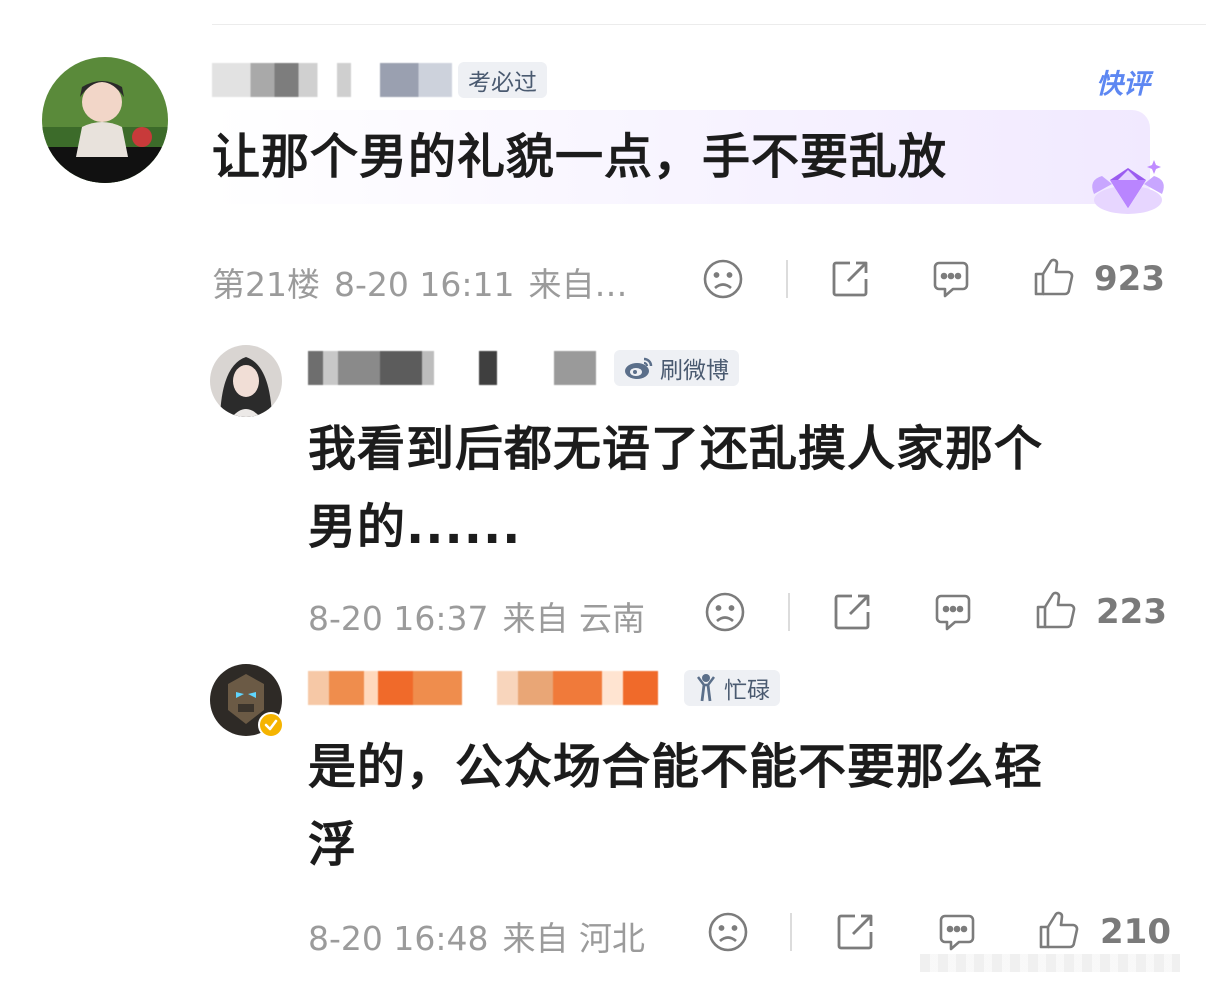  What do you see at coordinates (271, 725) in the screenshot?
I see `verified-badge-icon` at bounding box center [271, 725].